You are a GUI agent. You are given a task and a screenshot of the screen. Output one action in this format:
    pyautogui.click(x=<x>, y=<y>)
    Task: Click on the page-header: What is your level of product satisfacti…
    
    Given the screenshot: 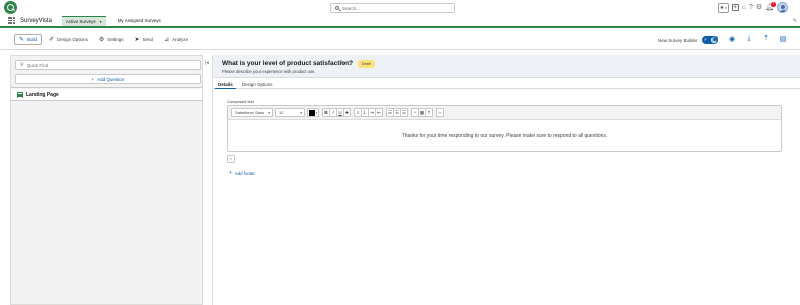 What is the action you would take?
    pyautogui.click(x=506, y=66)
    